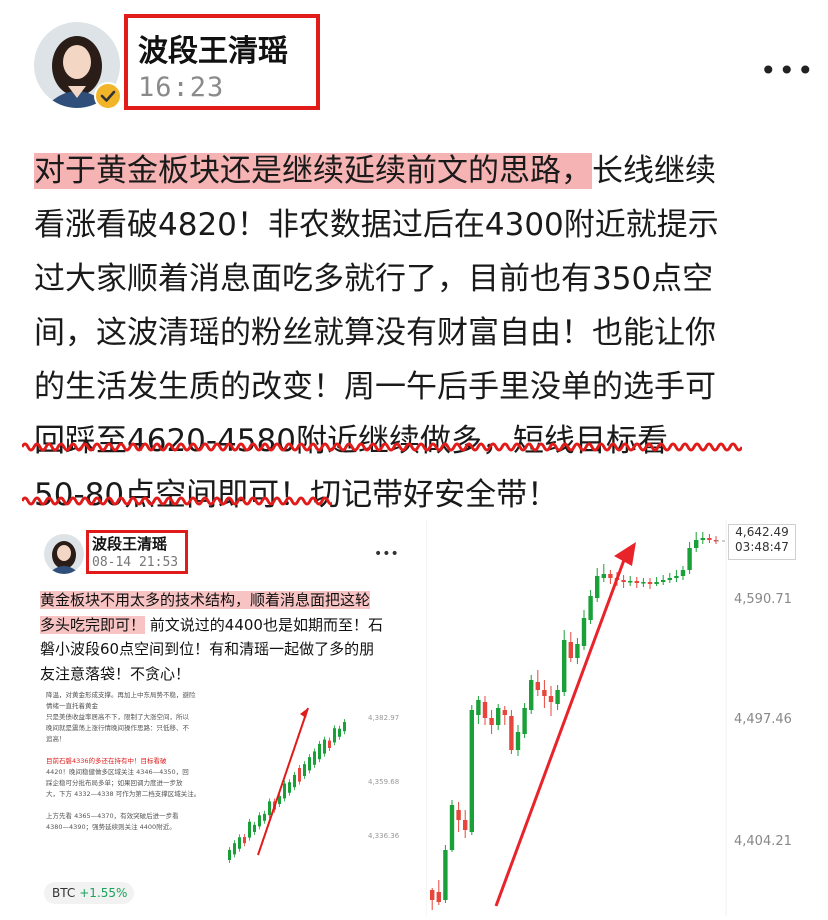  Describe the element at coordinates (763, 841) in the screenshot. I see `price-axis-label: 4,404.21` at that location.